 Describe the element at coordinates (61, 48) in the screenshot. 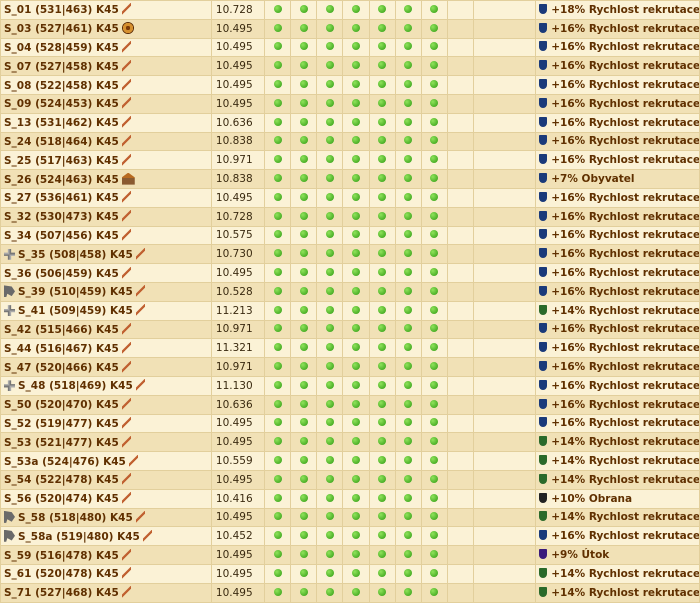

I see `village-link: S_04 (528|459) K45` at that location.